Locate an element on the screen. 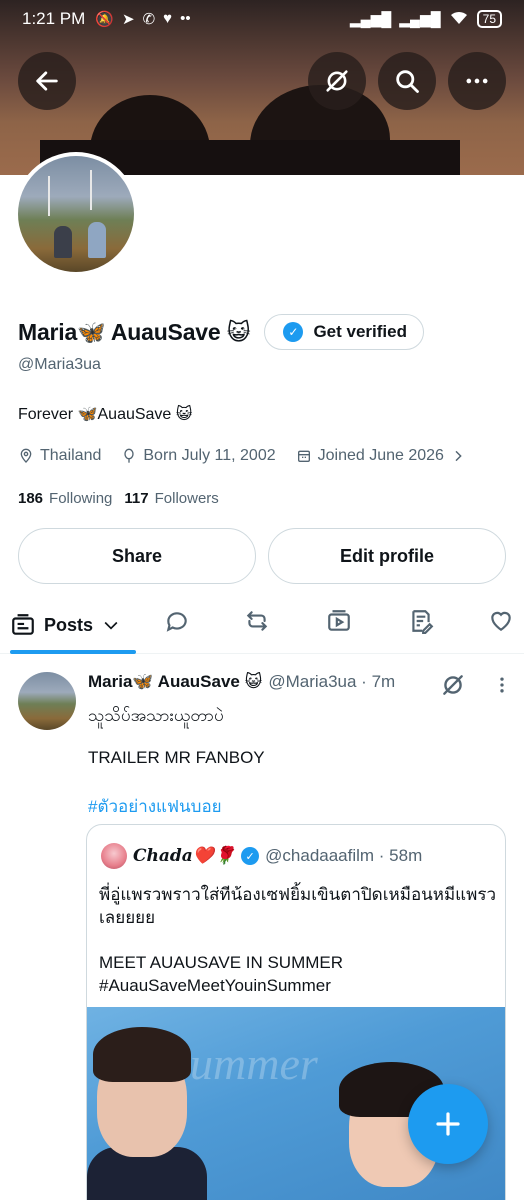  more-button is located at coordinates (477, 81).